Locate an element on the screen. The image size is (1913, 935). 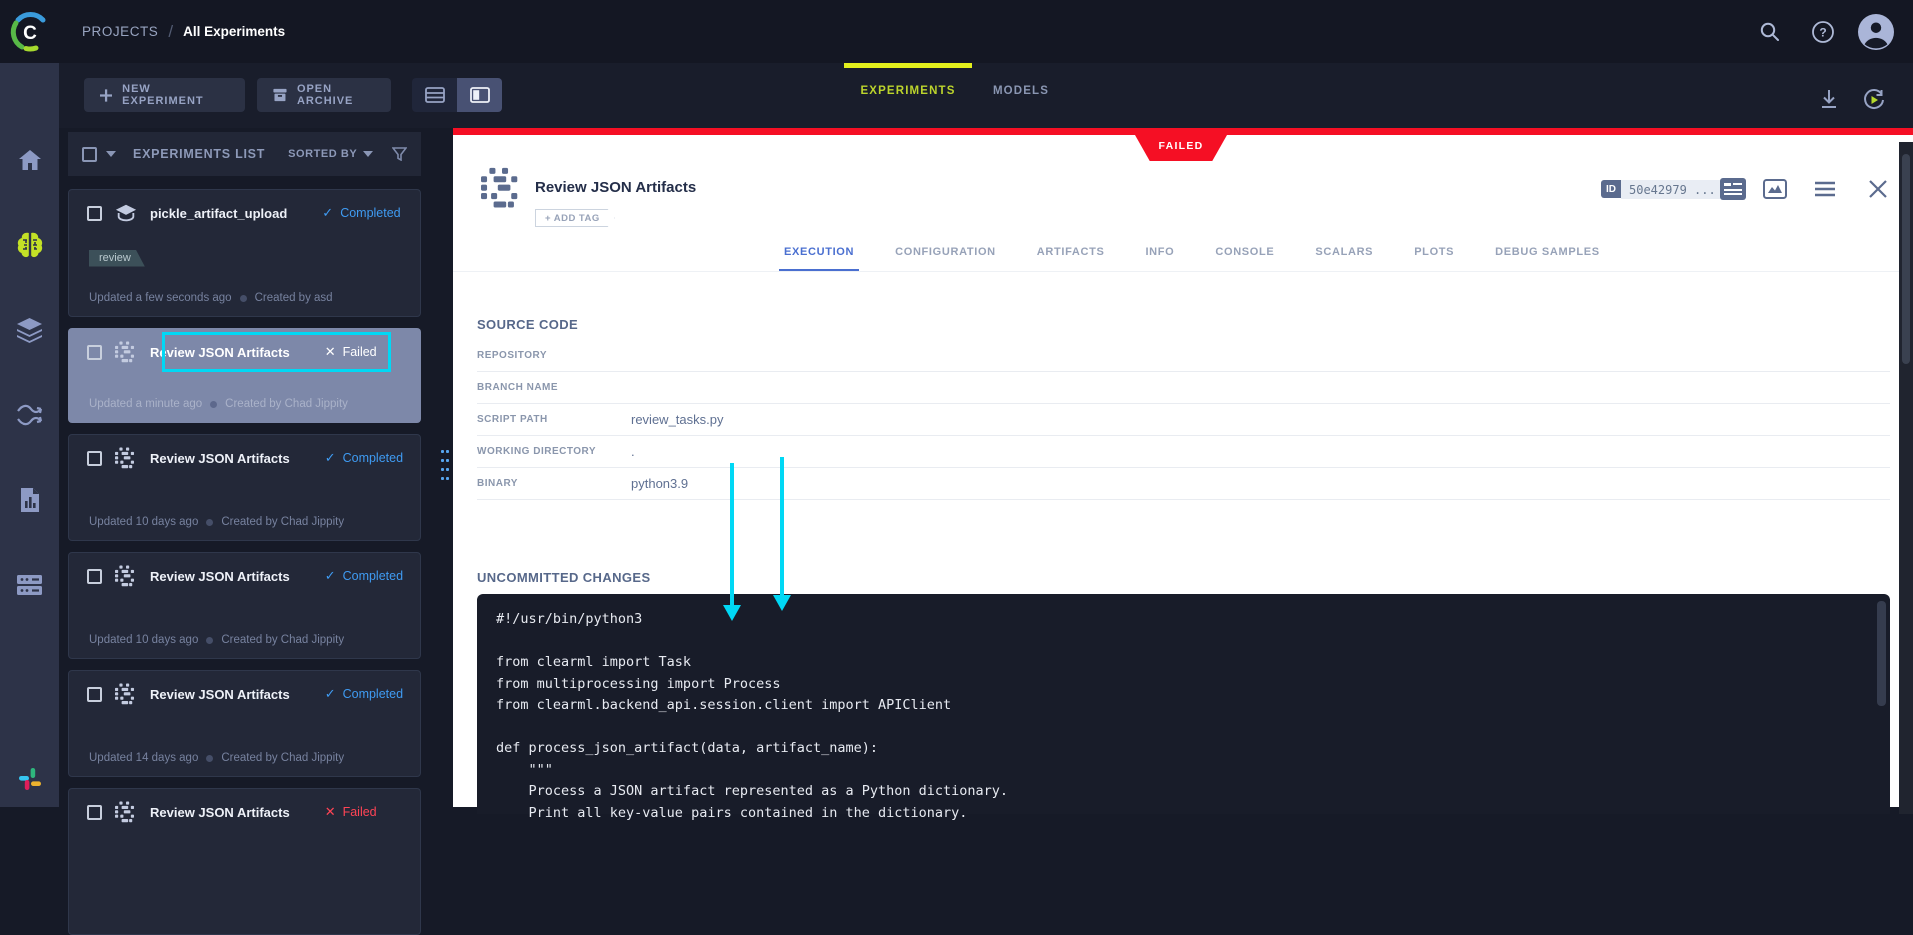
select-all-checkbox is located at coordinates (89, 154).